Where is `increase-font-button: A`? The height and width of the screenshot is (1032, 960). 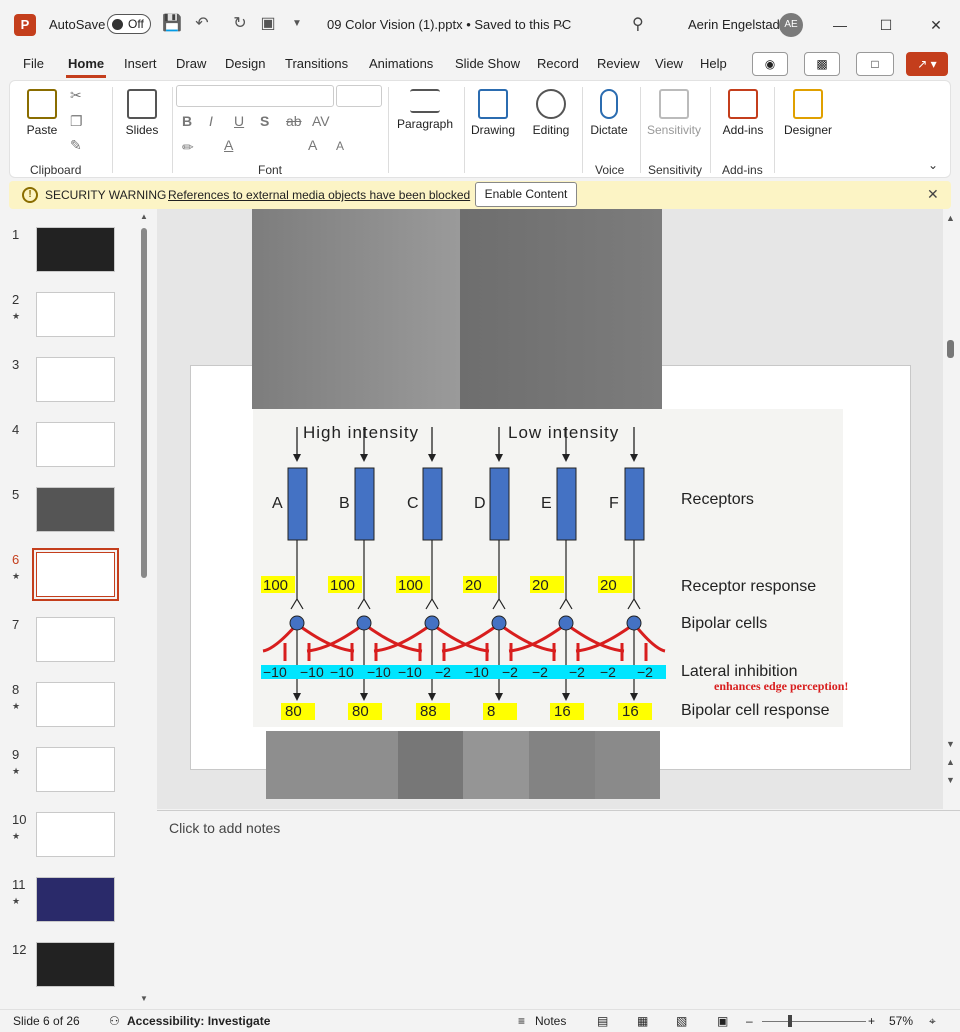 increase-font-button: A is located at coordinates (312, 145).